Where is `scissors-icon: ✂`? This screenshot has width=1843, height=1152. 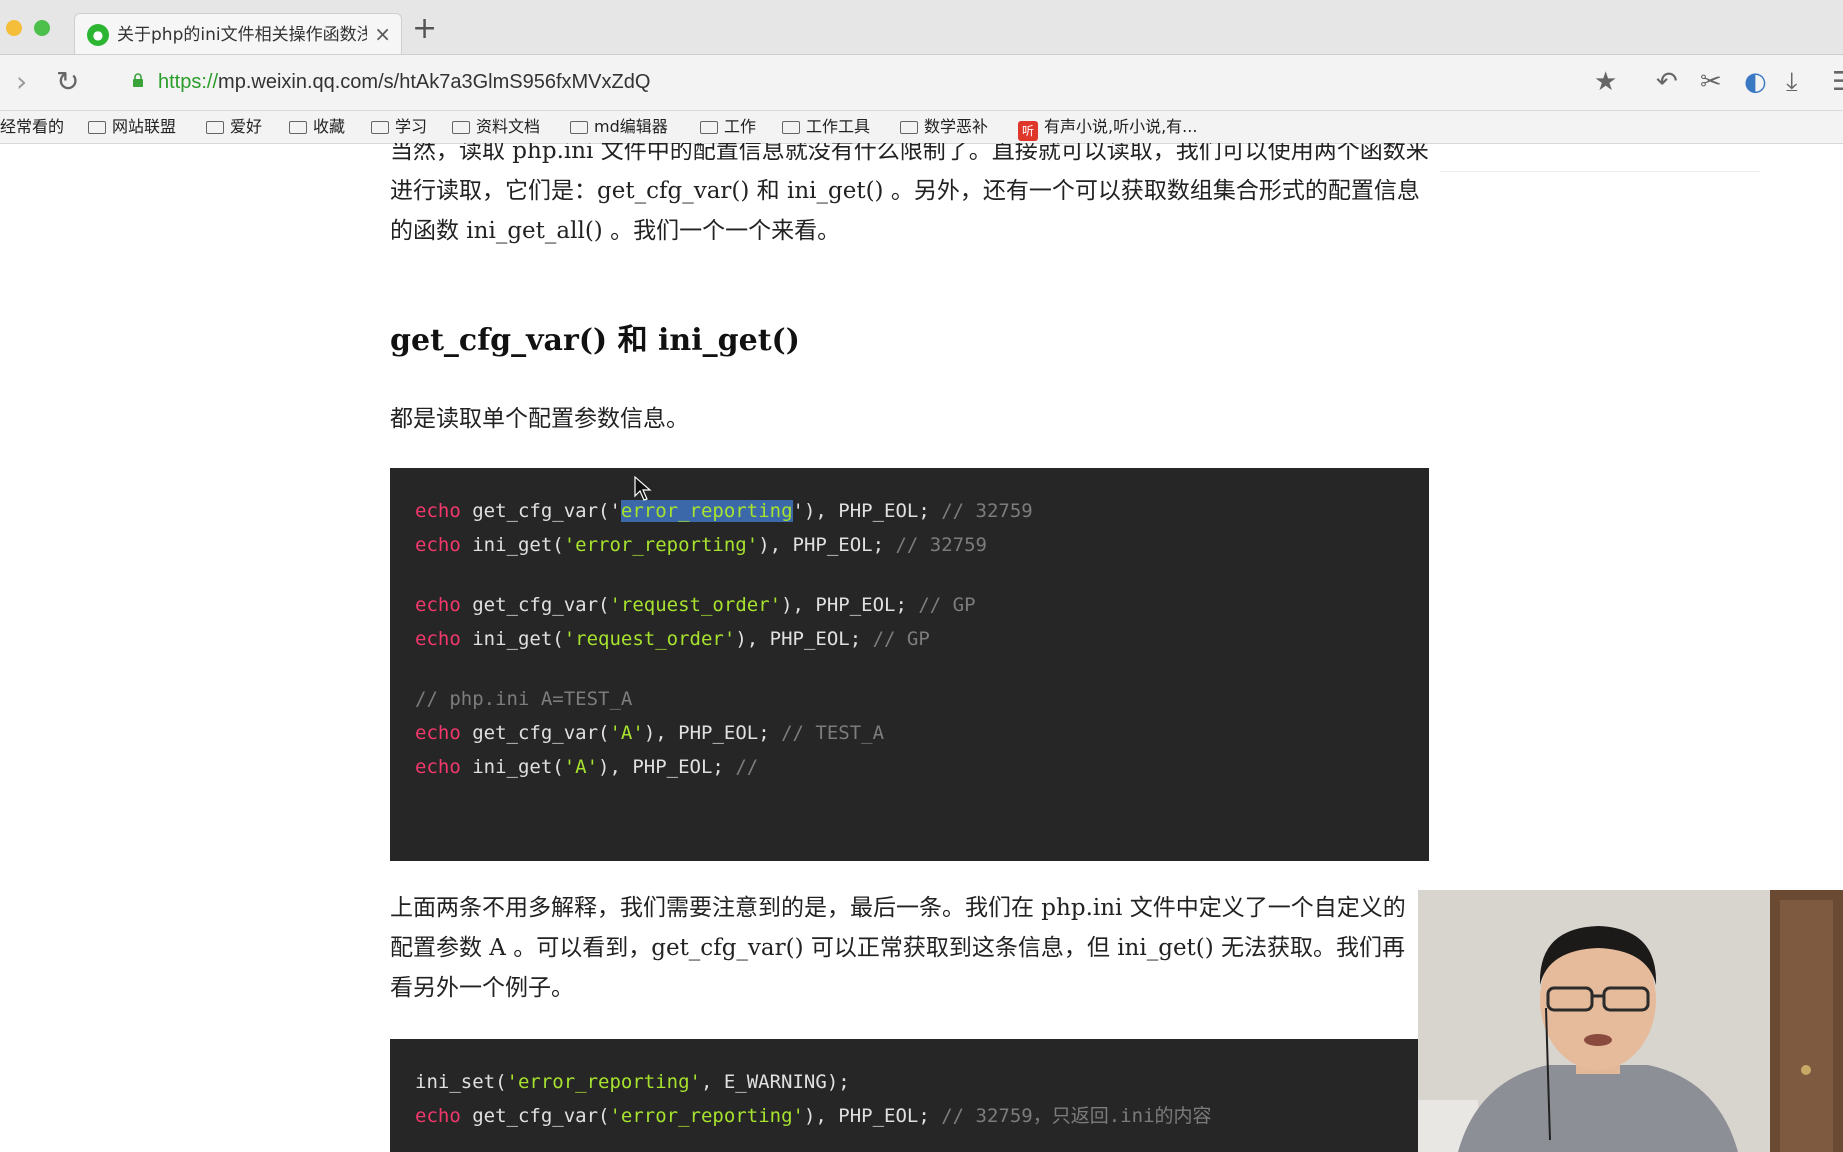 scissors-icon: ✂ is located at coordinates (1711, 82).